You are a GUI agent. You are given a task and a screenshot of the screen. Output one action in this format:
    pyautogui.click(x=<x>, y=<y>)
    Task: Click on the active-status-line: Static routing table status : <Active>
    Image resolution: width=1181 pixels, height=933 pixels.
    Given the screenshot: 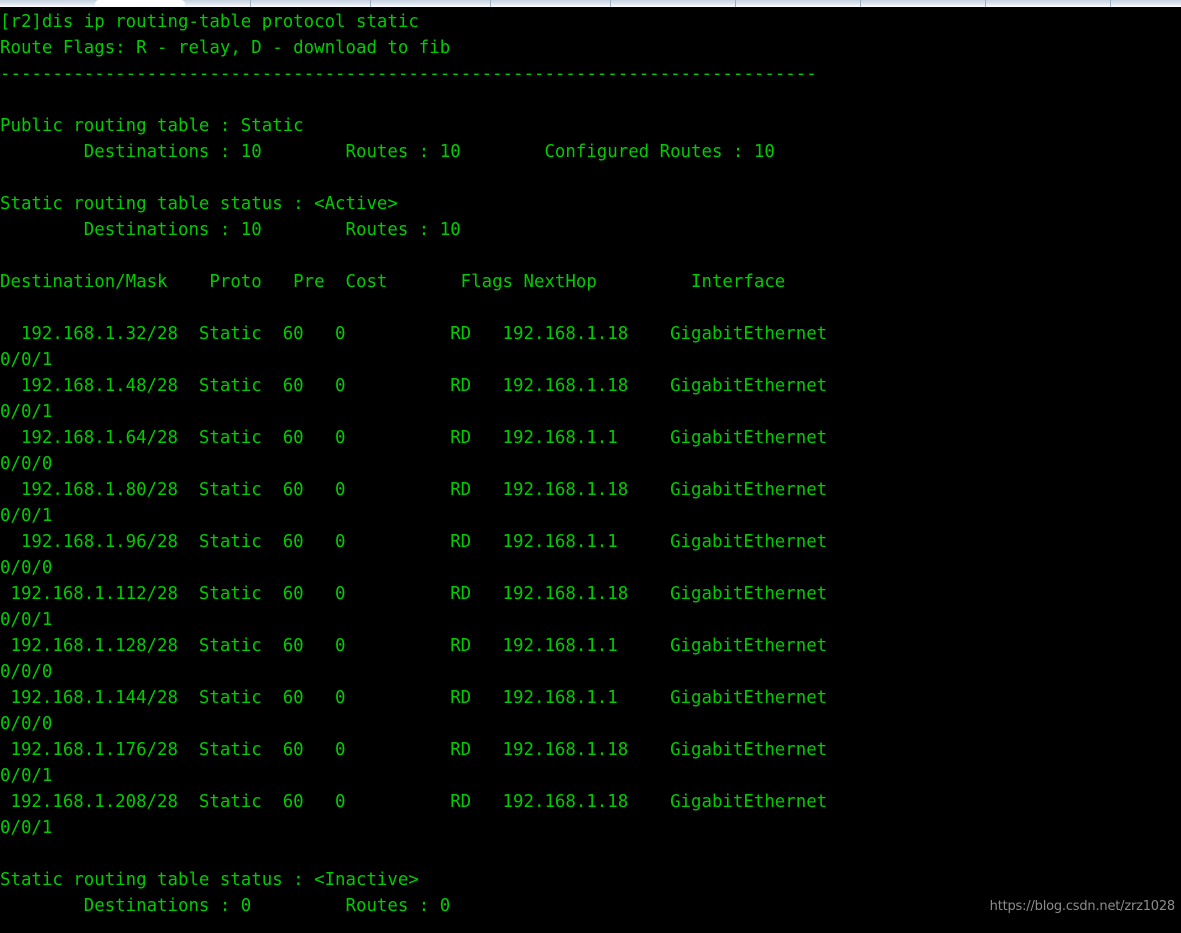 What is the action you would take?
    pyautogui.click(x=199, y=204)
    